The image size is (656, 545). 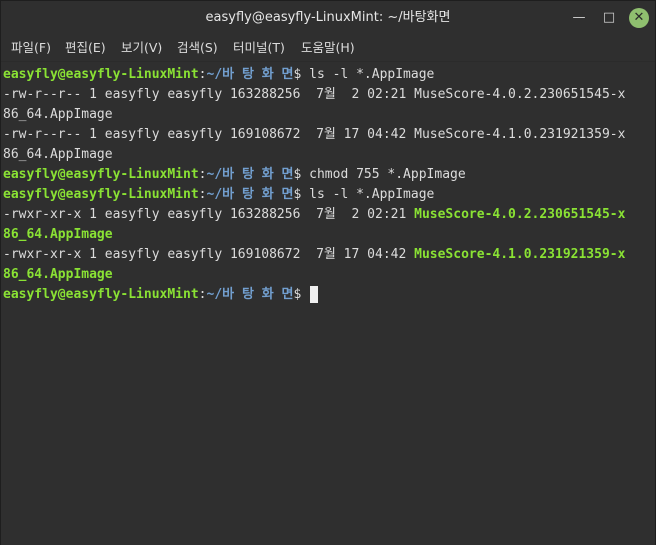 I want to click on prompt-line: easyfly@easyfly-LinuxMint:~/바 탕 화 면$, so click(x=161, y=295).